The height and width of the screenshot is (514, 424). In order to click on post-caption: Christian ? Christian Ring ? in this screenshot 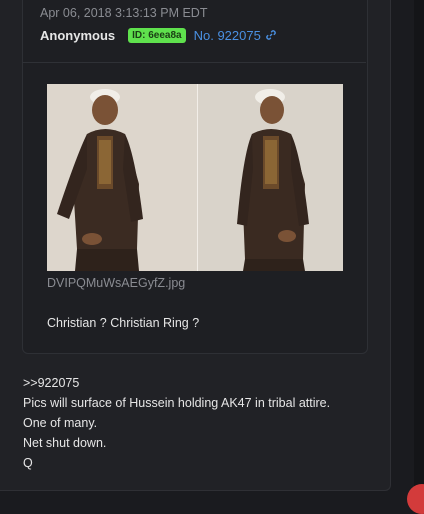, I will do `click(123, 323)`.